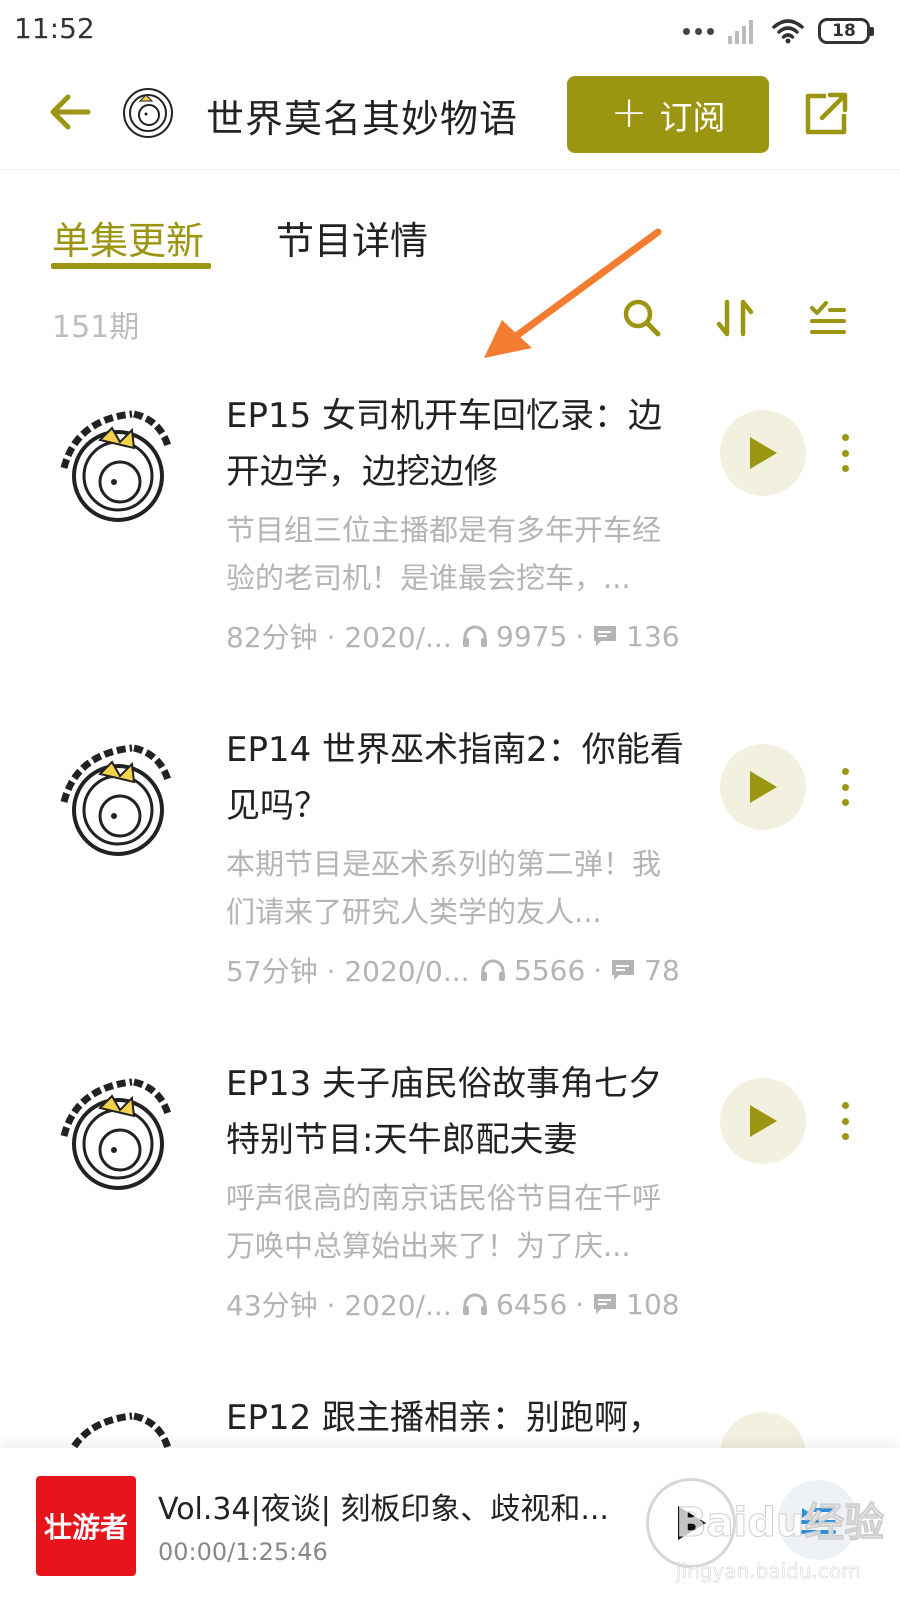 This screenshot has height=1600, width=900. Describe the element at coordinates (532, 1304) in the screenshot. I see `episode-plays: 6456` at that location.